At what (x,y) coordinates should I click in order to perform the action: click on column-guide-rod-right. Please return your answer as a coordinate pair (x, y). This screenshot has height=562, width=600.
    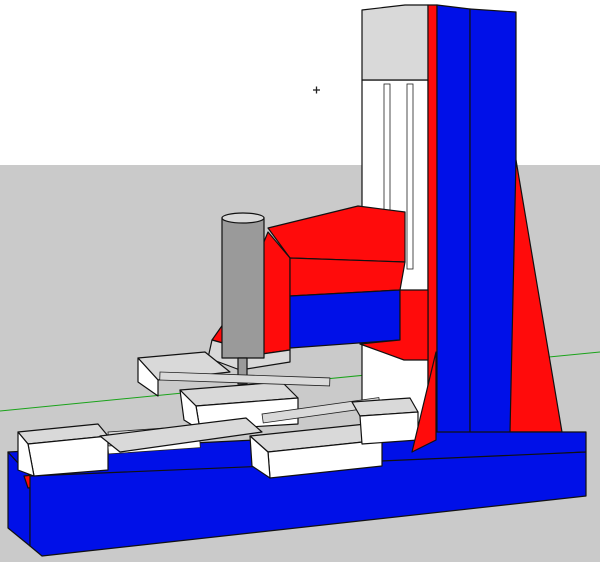
    Looking at the image, I should click on (410, 176).